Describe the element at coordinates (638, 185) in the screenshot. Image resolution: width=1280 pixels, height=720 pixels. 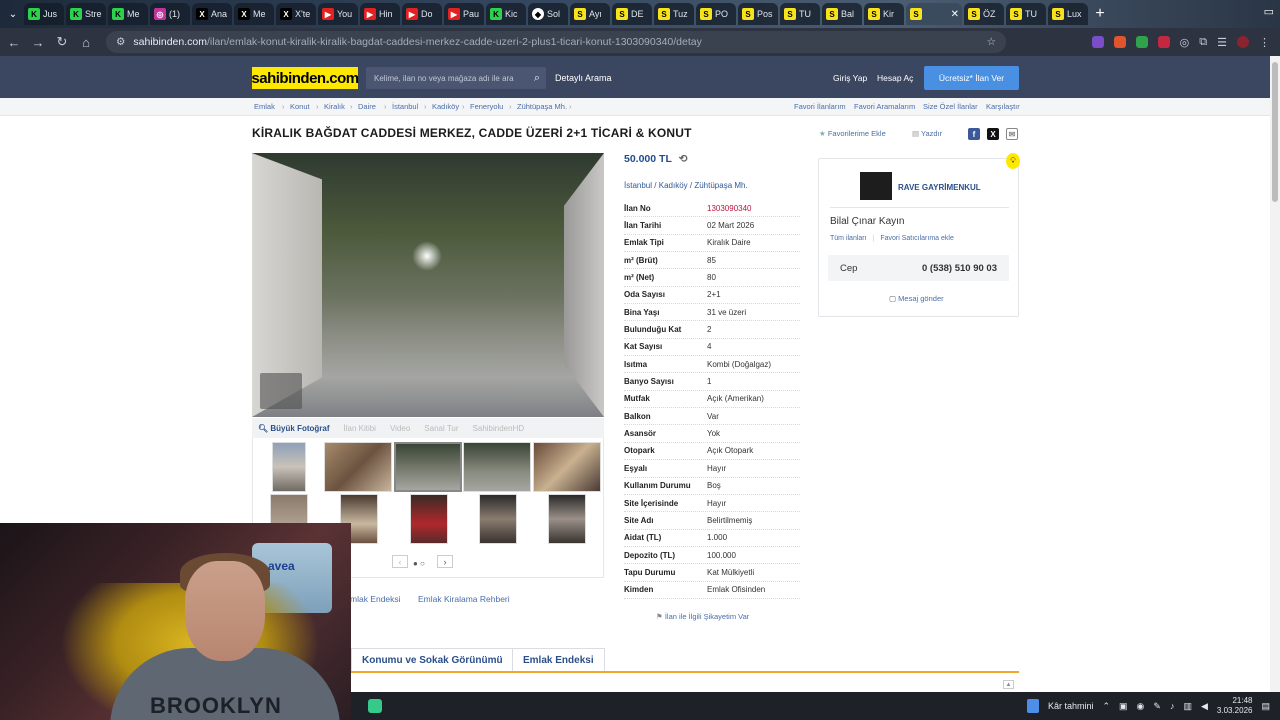
I see `location-city: İstanbul` at that location.